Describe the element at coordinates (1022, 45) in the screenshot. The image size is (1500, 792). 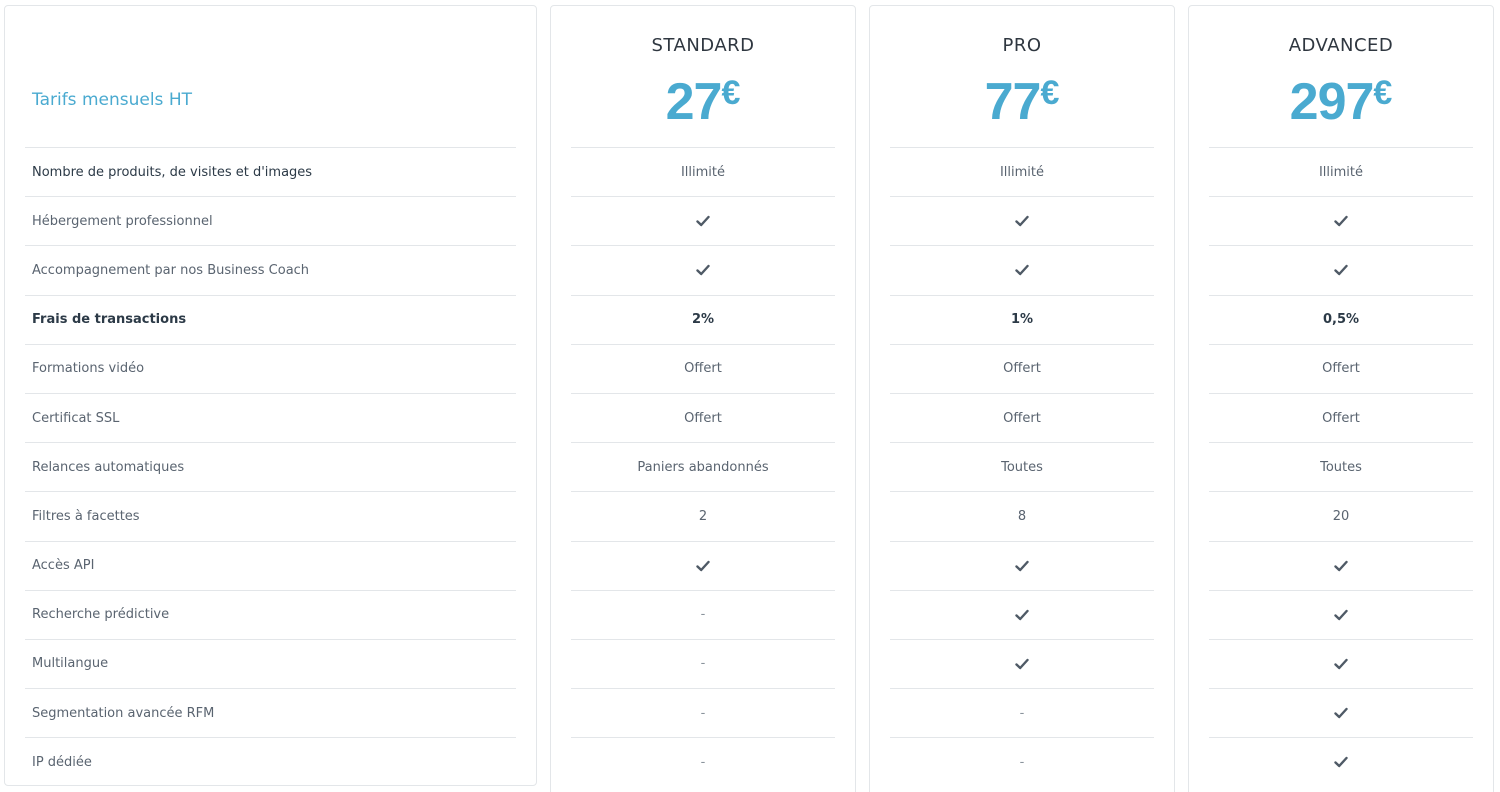
I see `plan-name: PRO` at that location.